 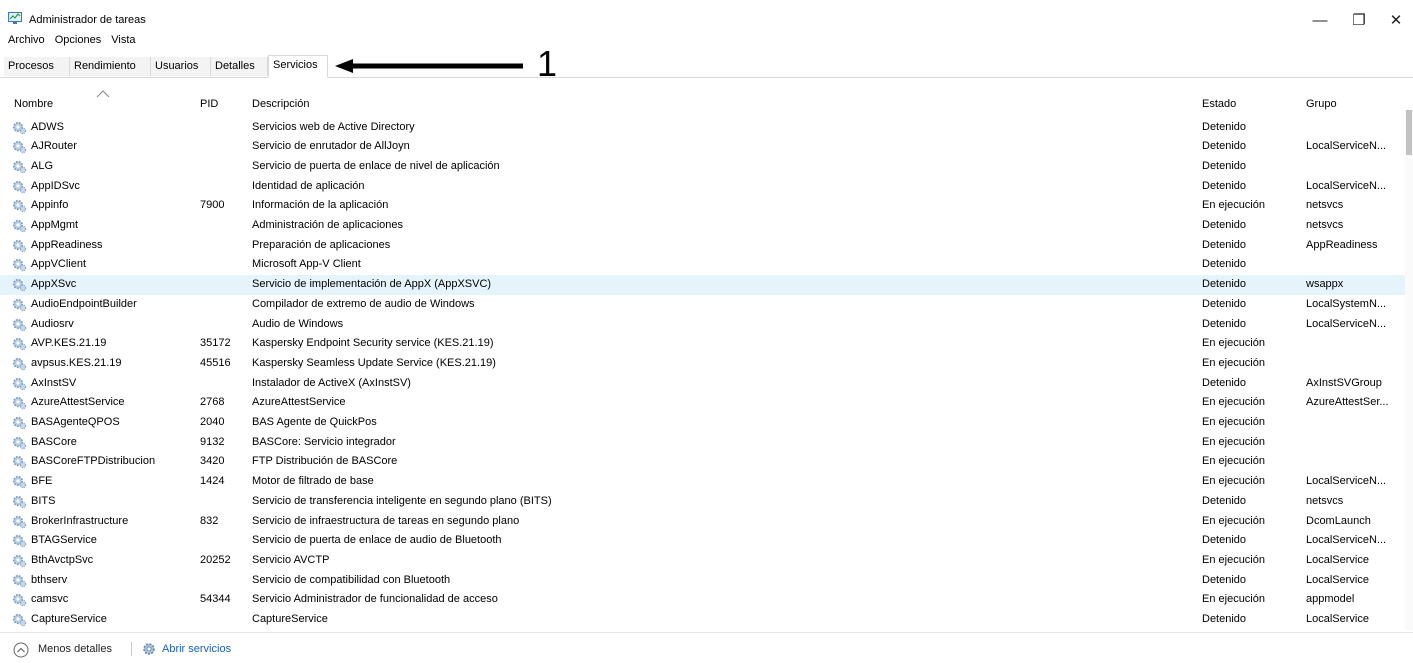 I want to click on service-pid: 45516, so click(x=215, y=362).